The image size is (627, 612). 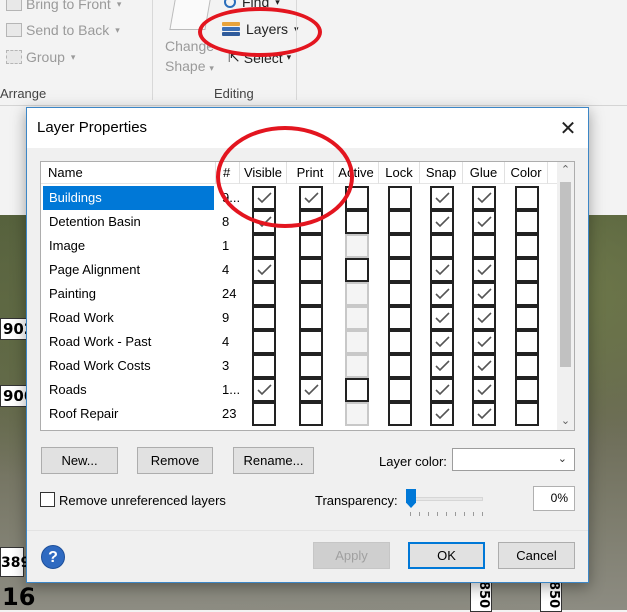 I want to click on layer-color-dropdown: ⌄, so click(x=513, y=459).